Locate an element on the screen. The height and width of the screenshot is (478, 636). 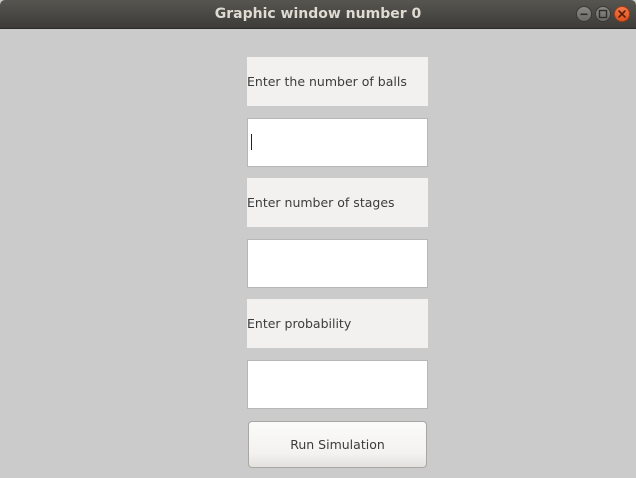
minimize-button is located at coordinates (584, 14).